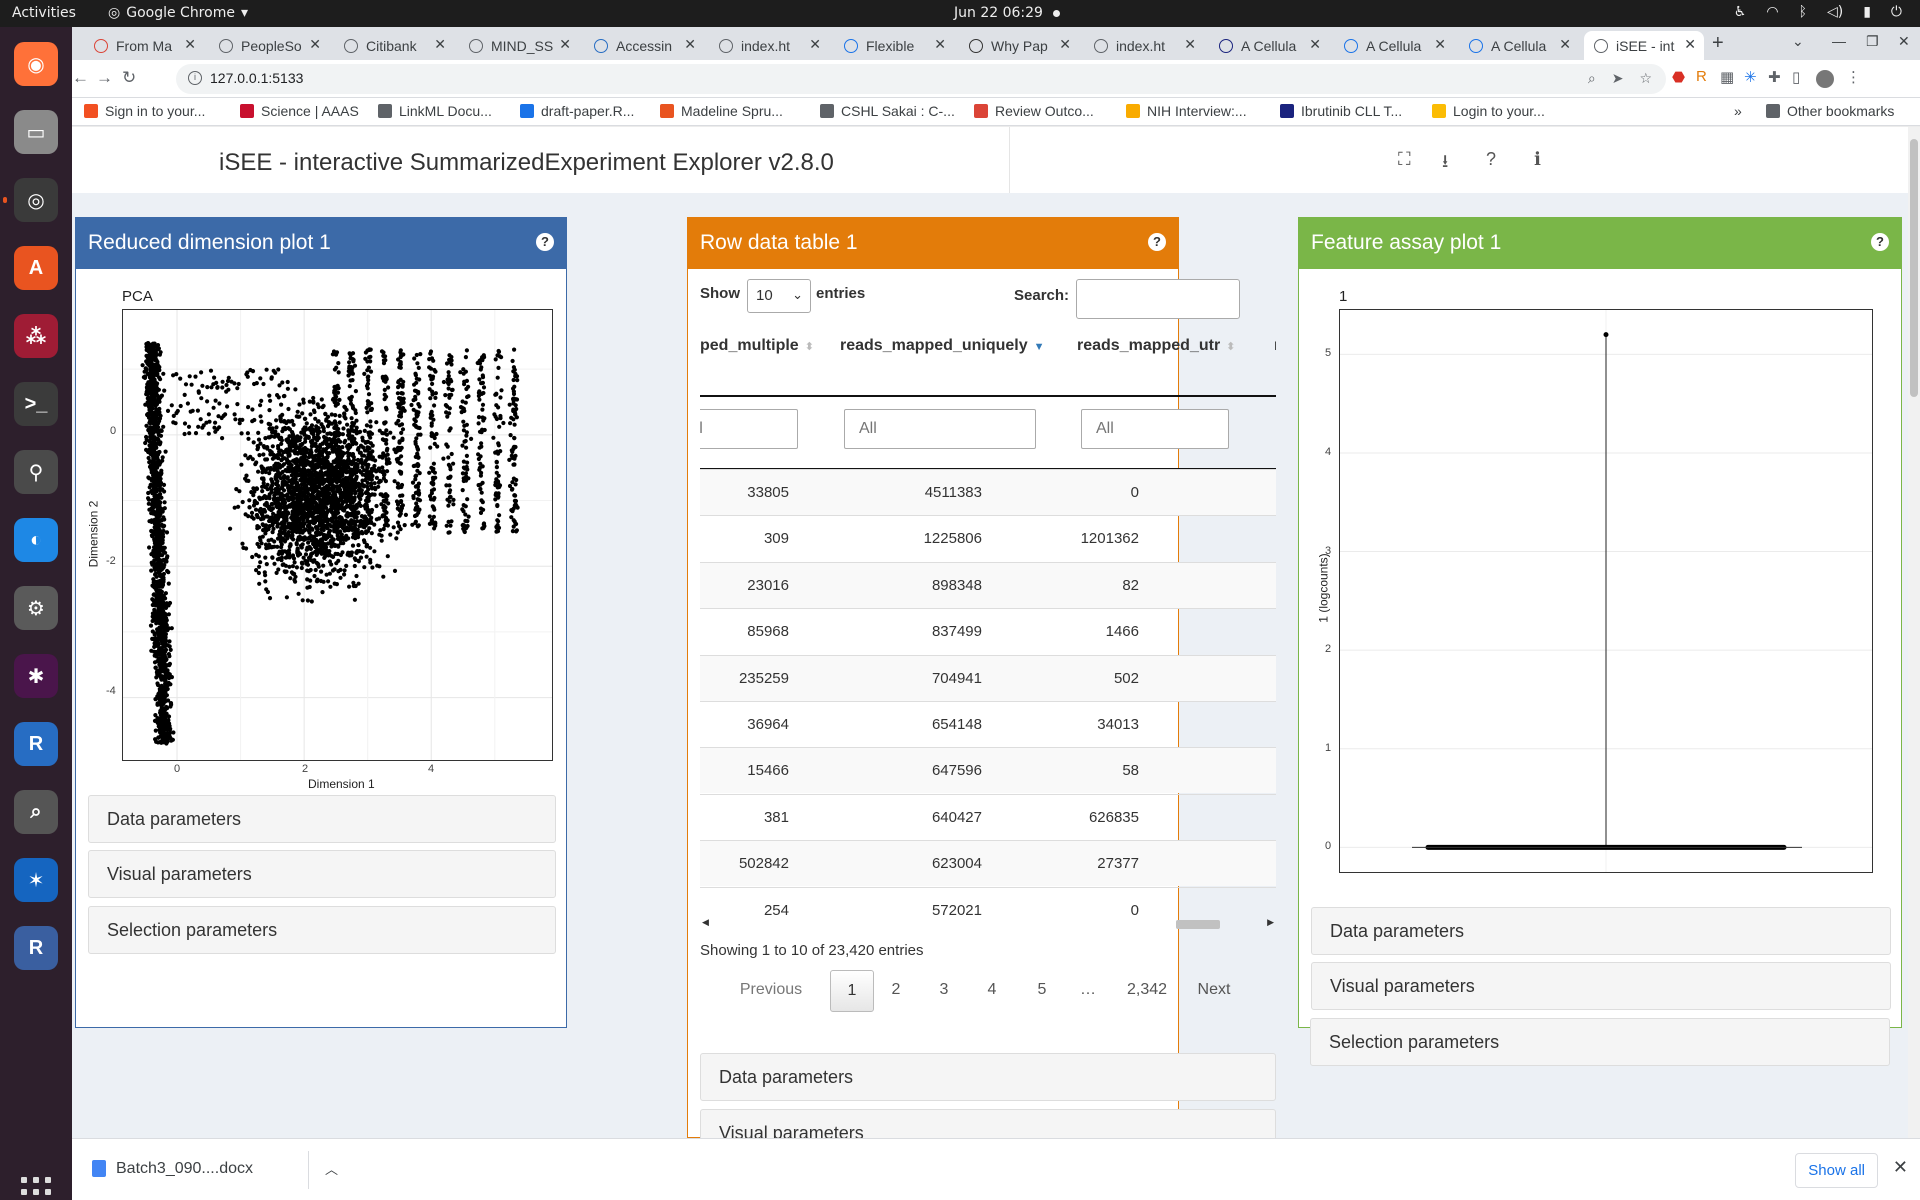  What do you see at coordinates (749, 429) in the screenshot?
I see `filter-input-reads-mapped-multiple` at bounding box center [749, 429].